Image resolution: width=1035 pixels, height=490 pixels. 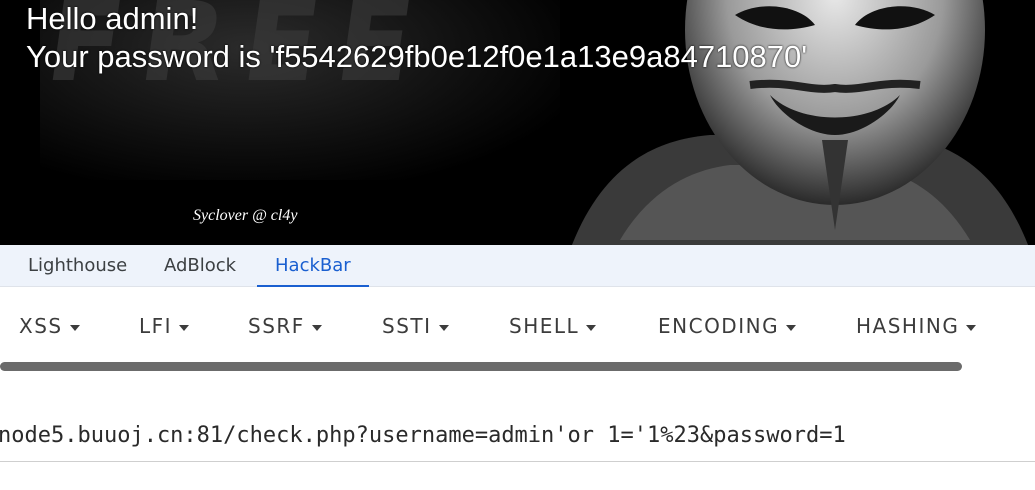 I want to click on menu-lfi: LFI, so click(x=164, y=326).